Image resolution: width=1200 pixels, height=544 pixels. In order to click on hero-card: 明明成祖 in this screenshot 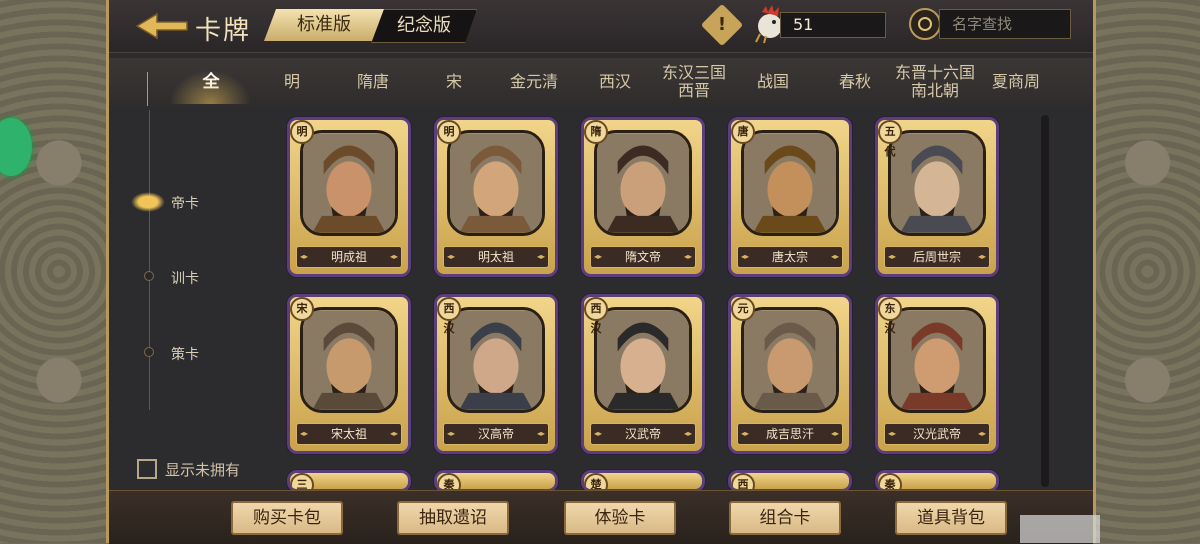, I will do `click(349, 197)`.